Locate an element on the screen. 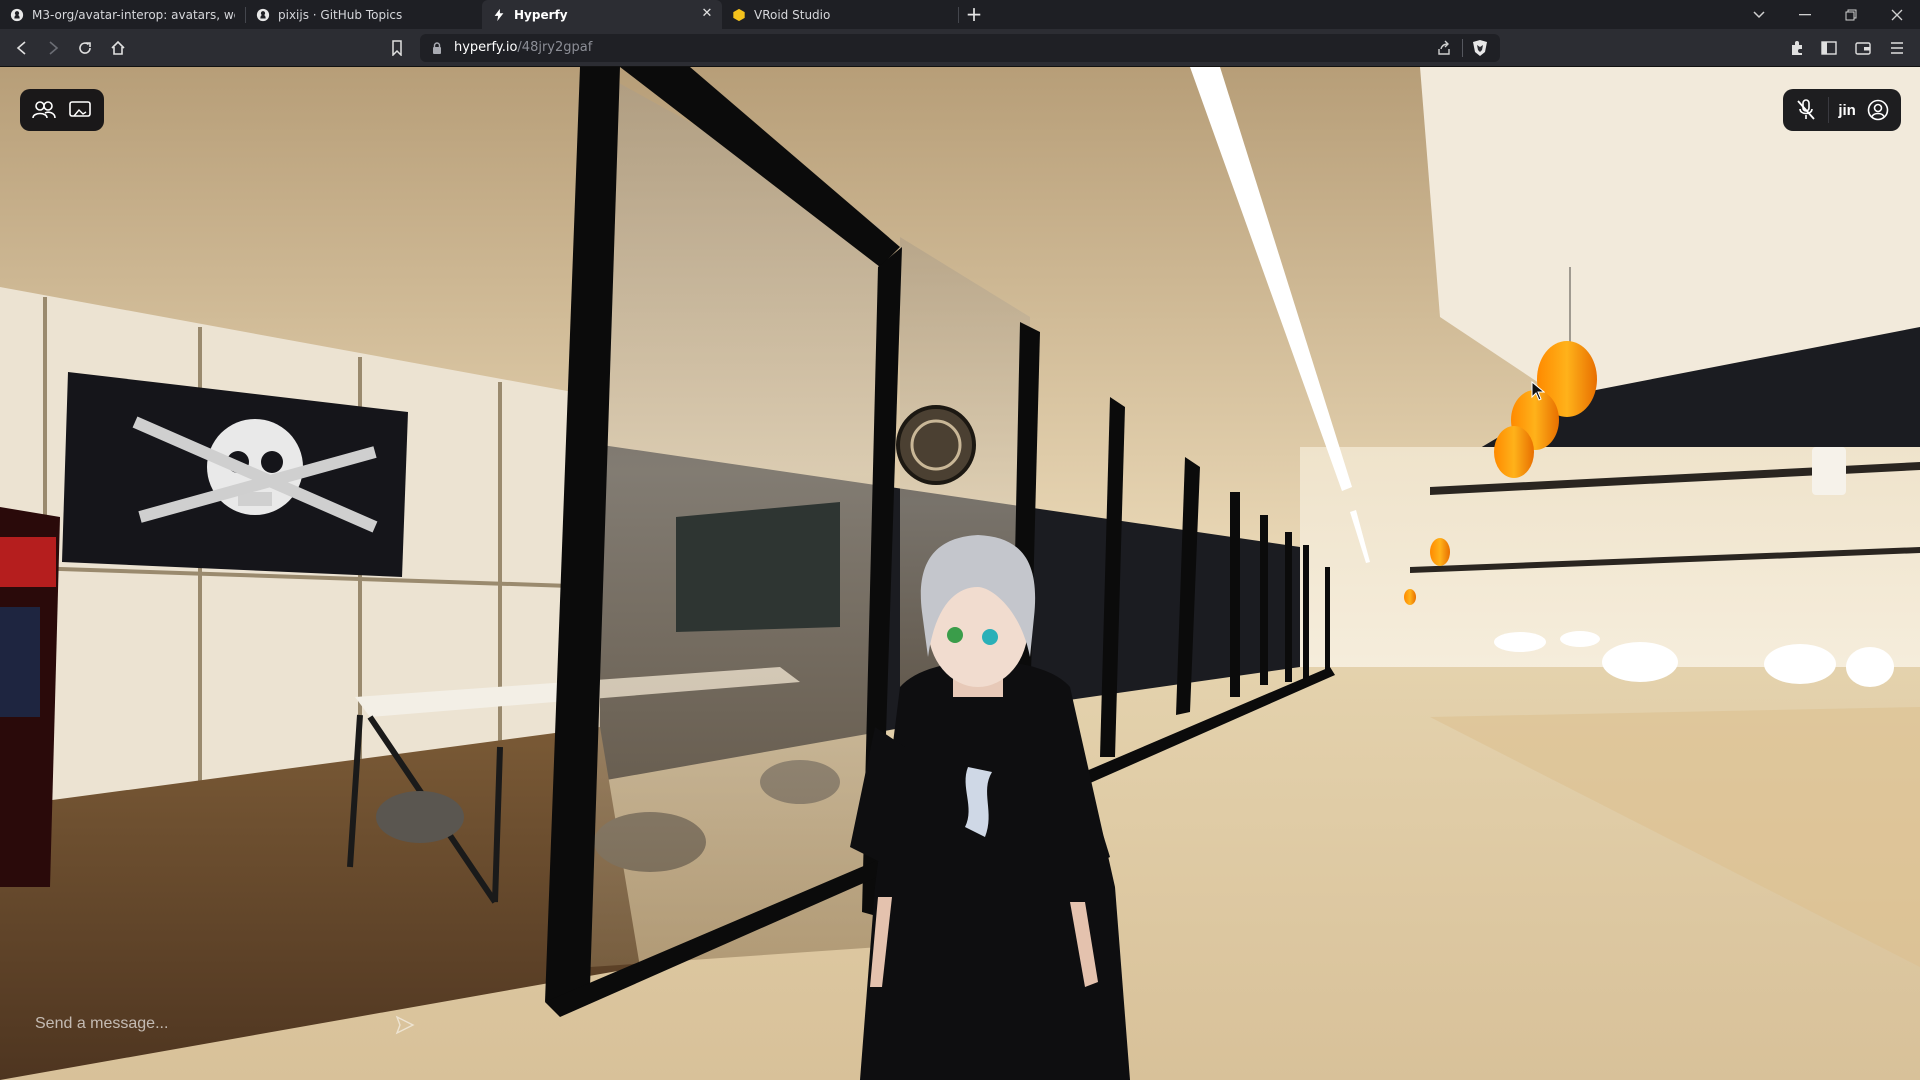 The height and width of the screenshot is (1080, 1920). close-window-icon is located at coordinates (1897, 14).